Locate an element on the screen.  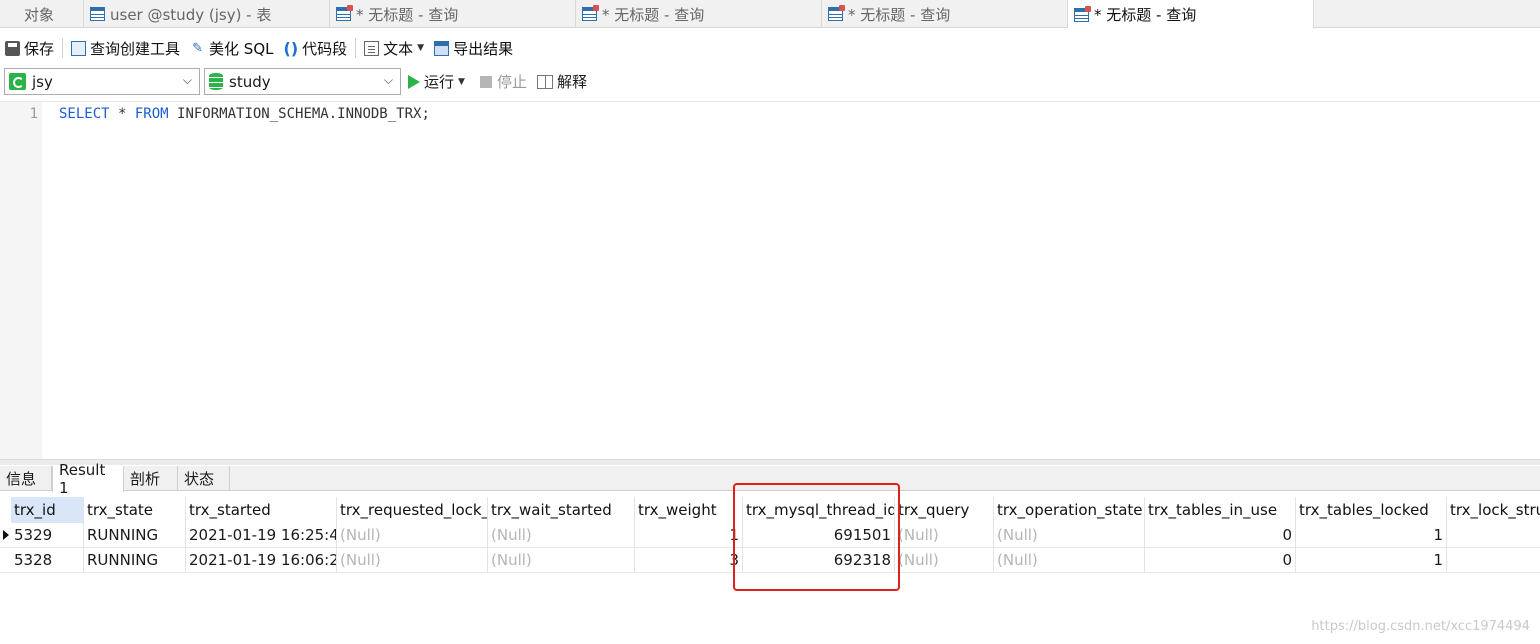
tab-query-1: * 无标题 - 查询 is located at coordinates (453, 14).